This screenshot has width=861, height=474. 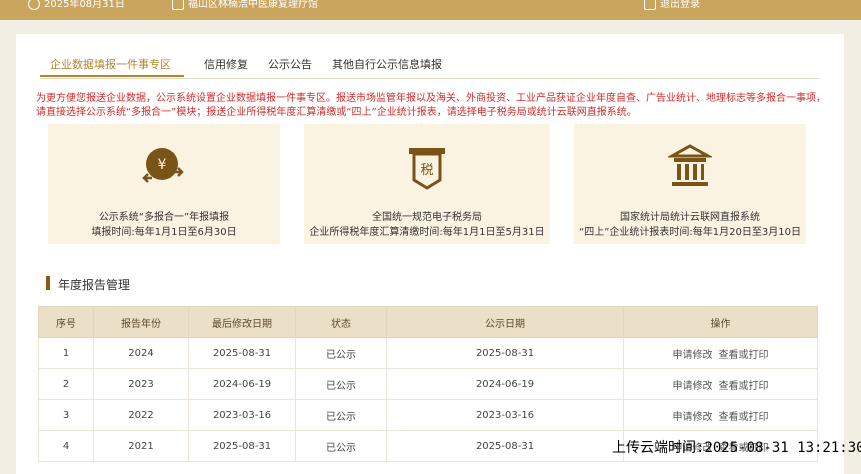 I want to click on tab-announcements: 公示公告, so click(x=290, y=64).